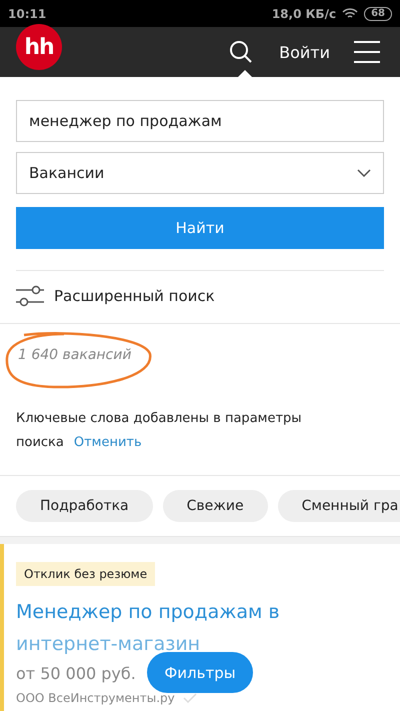 This screenshot has height=711, width=400. What do you see at coordinates (84, 506) in the screenshot?
I see `filter-chip: Подработка` at bounding box center [84, 506].